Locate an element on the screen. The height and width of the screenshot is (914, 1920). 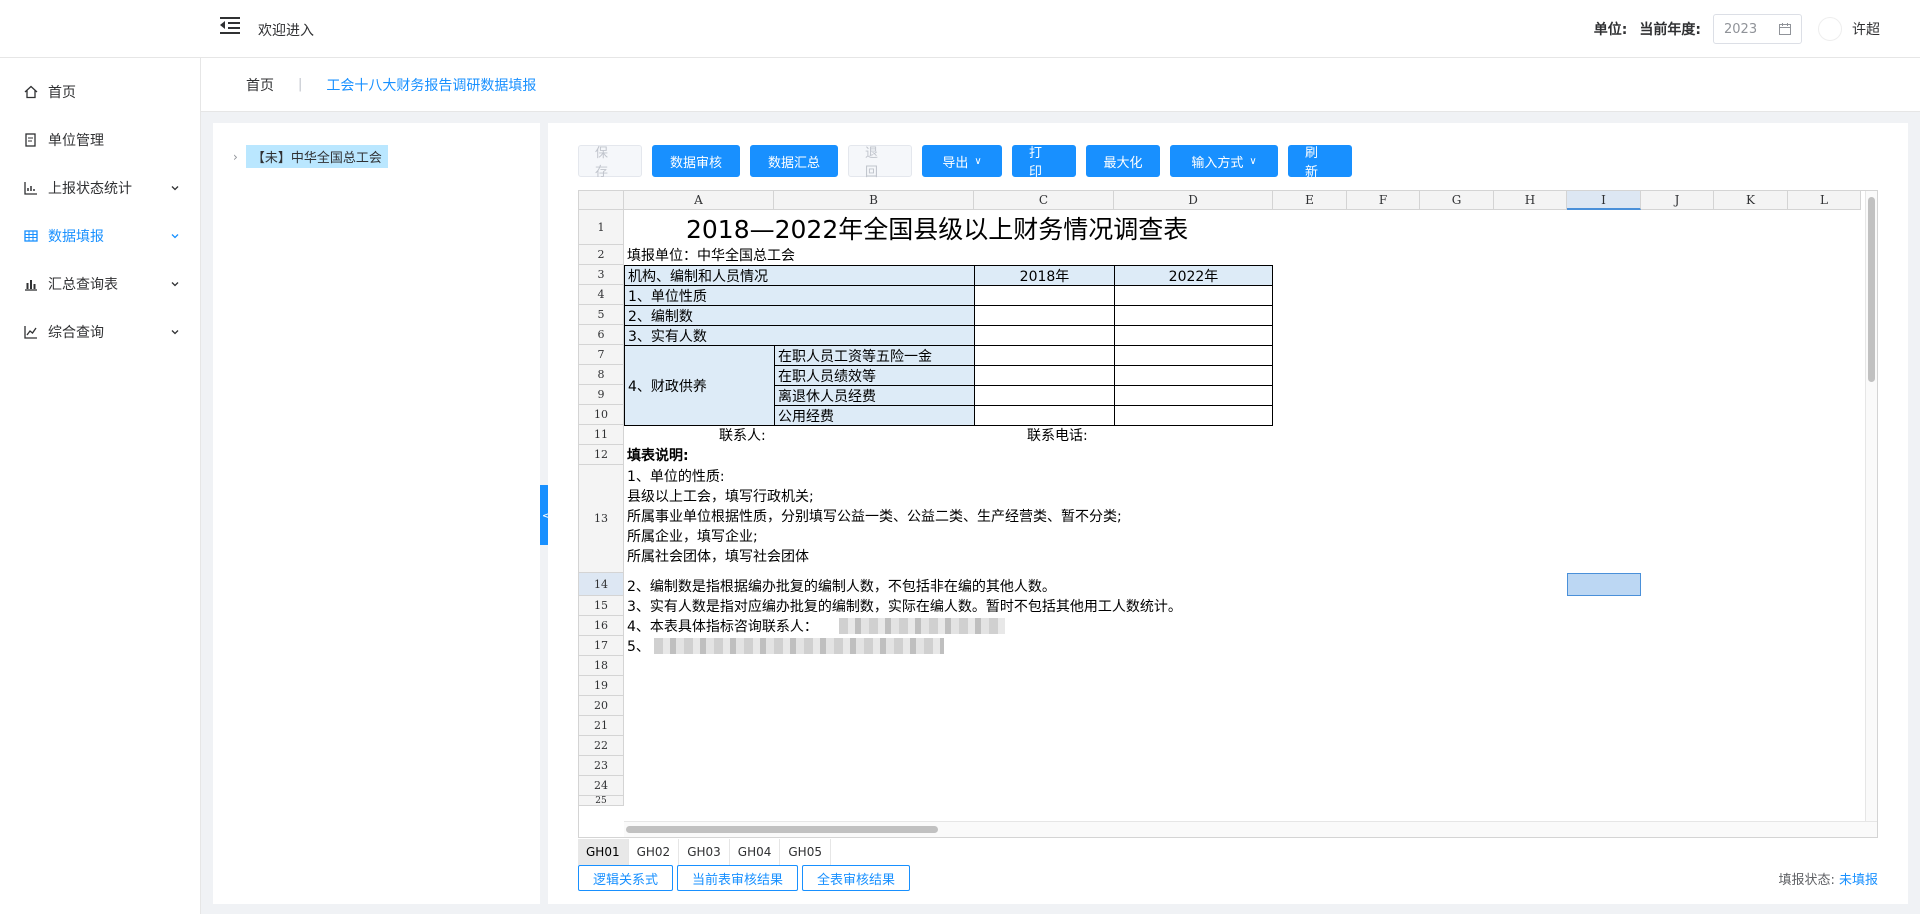
unit-fill-cell: 填报单位：中华全国总工会 is located at coordinates (799, 255).